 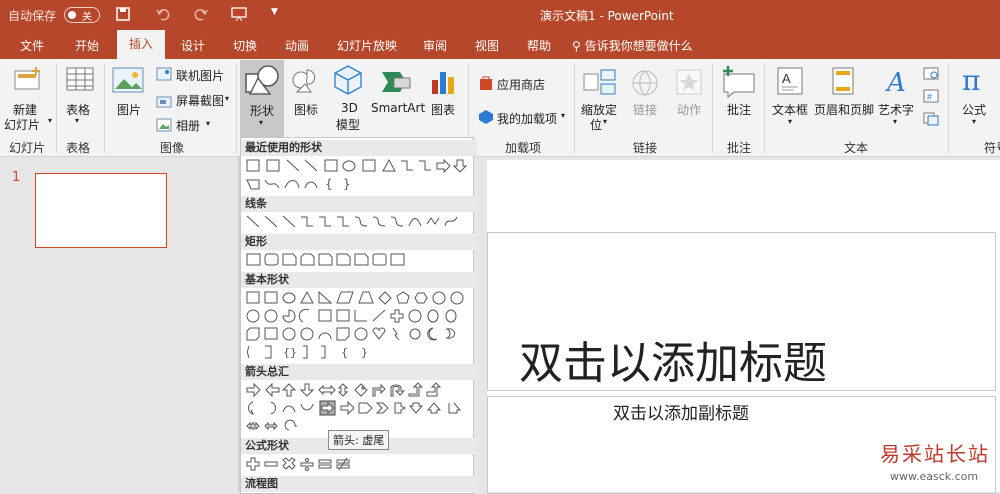 What do you see at coordinates (521, 84) in the screenshot?
I see `store-button: 应用商店` at bounding box center [521, 84].